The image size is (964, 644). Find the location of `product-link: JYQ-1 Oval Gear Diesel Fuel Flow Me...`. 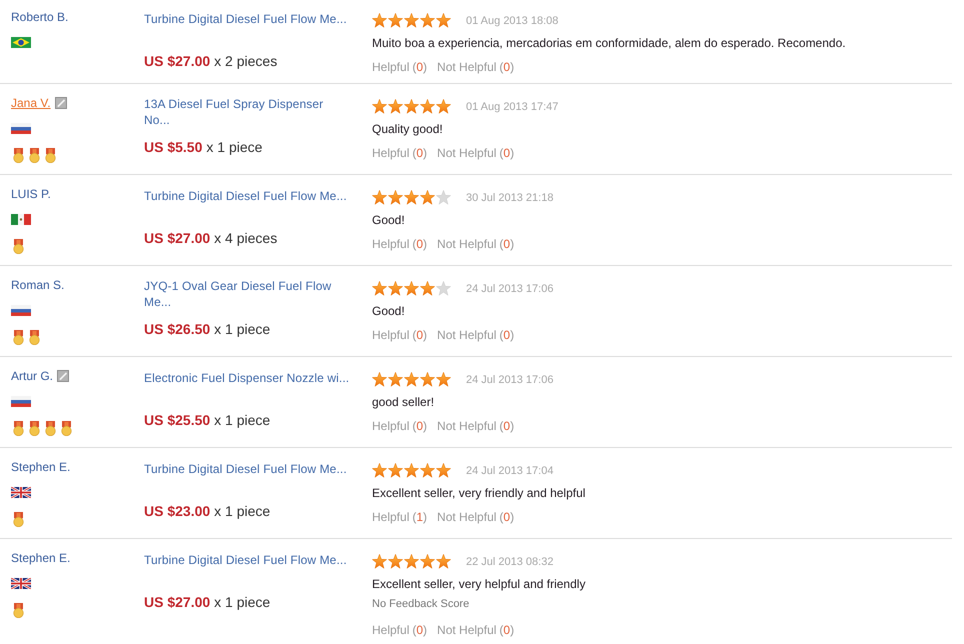

product-link: JYQ-1 Oval Gear Diesel Fuel Flow Me... is located at coordinates (247, 294).